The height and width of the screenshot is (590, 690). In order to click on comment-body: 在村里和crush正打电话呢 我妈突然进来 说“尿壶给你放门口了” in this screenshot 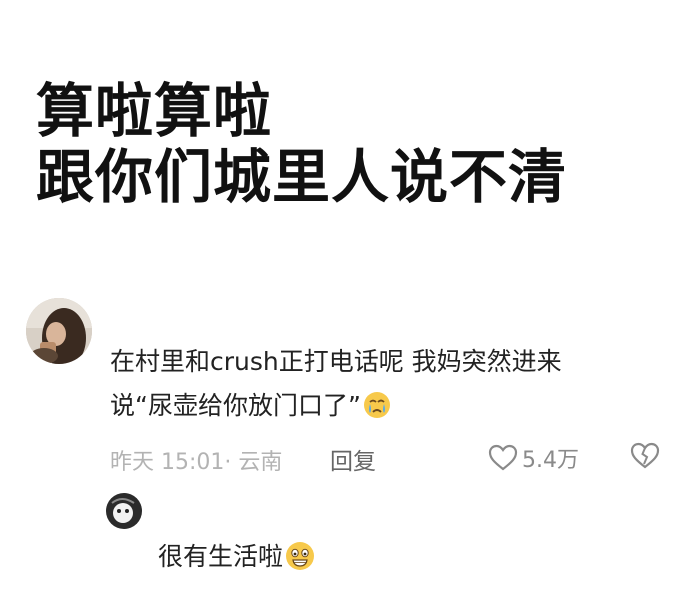, I will do `click(390, 384)`.